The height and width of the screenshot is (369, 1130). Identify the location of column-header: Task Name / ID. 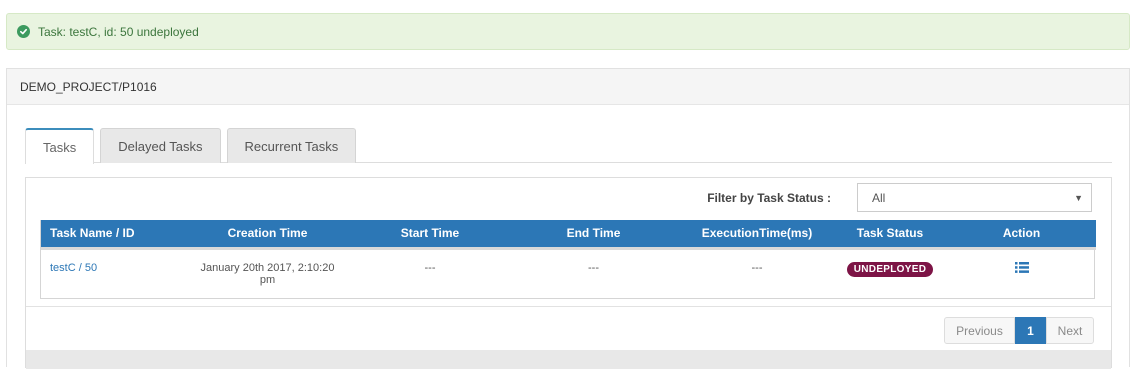
(111, 235).